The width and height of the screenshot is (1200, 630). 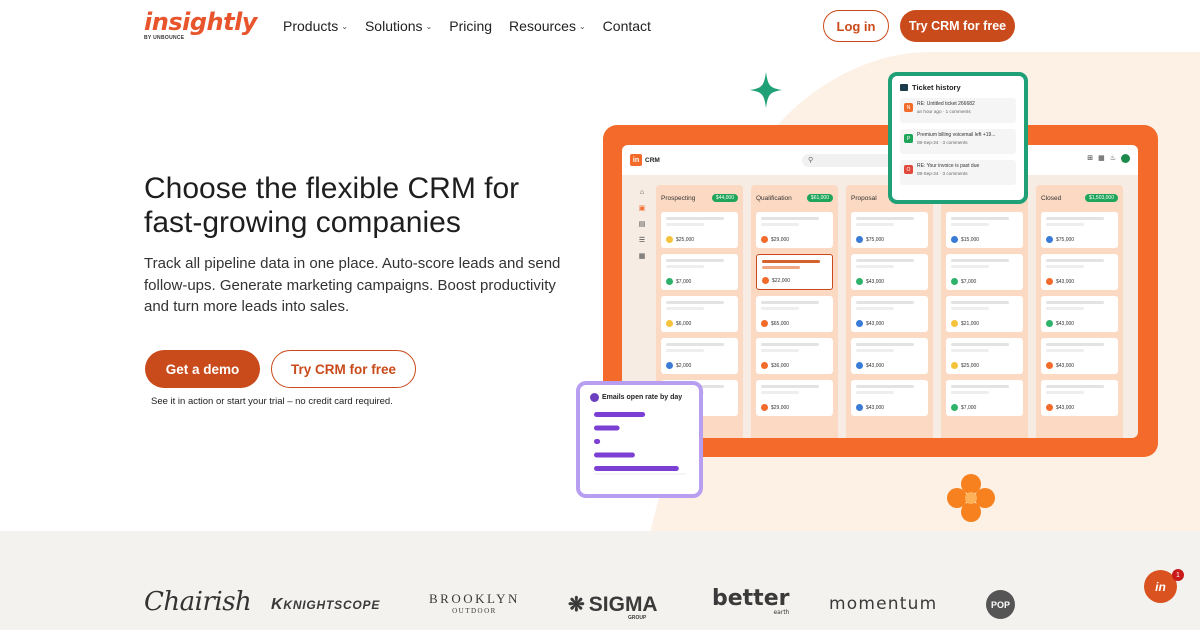 What do you see at coordinates (398, 26) in the screenshot?
I see `nav-solutions: Solutions ⌄` at bounding box center [398, 26].